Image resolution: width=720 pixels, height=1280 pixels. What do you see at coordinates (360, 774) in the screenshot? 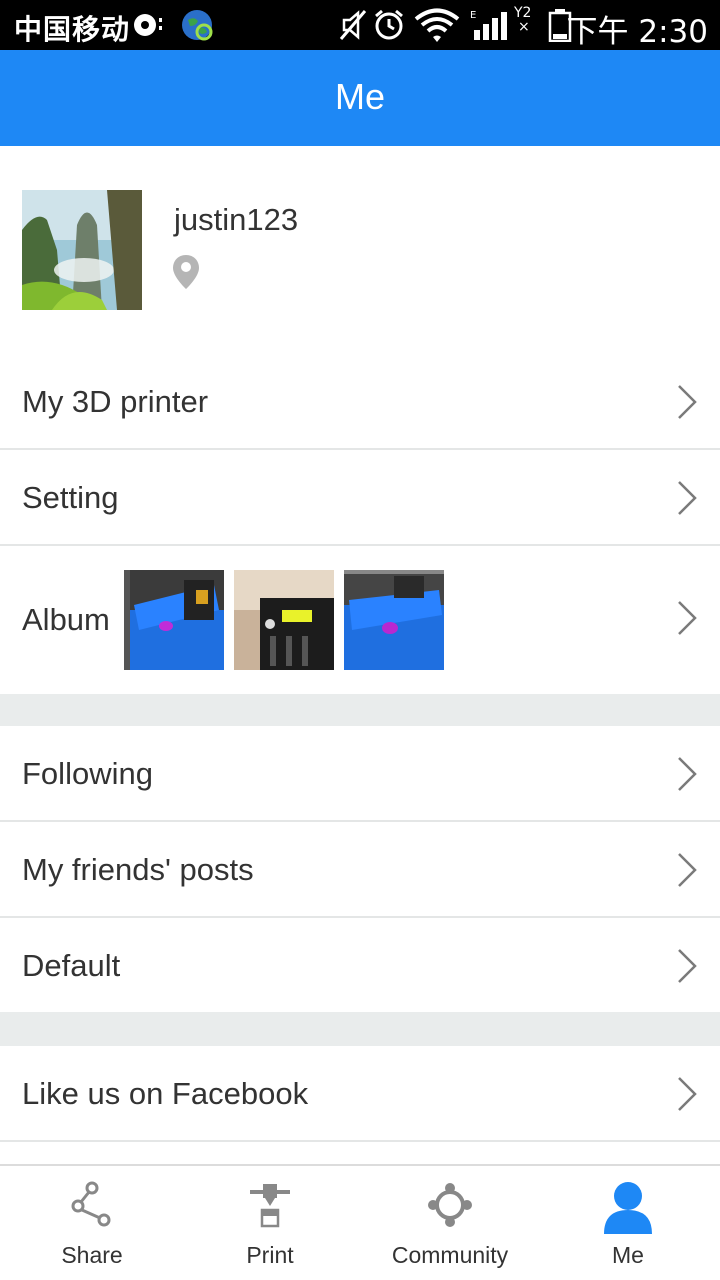
I see `menu-item-following: Following` at bounding box center [360, 774].